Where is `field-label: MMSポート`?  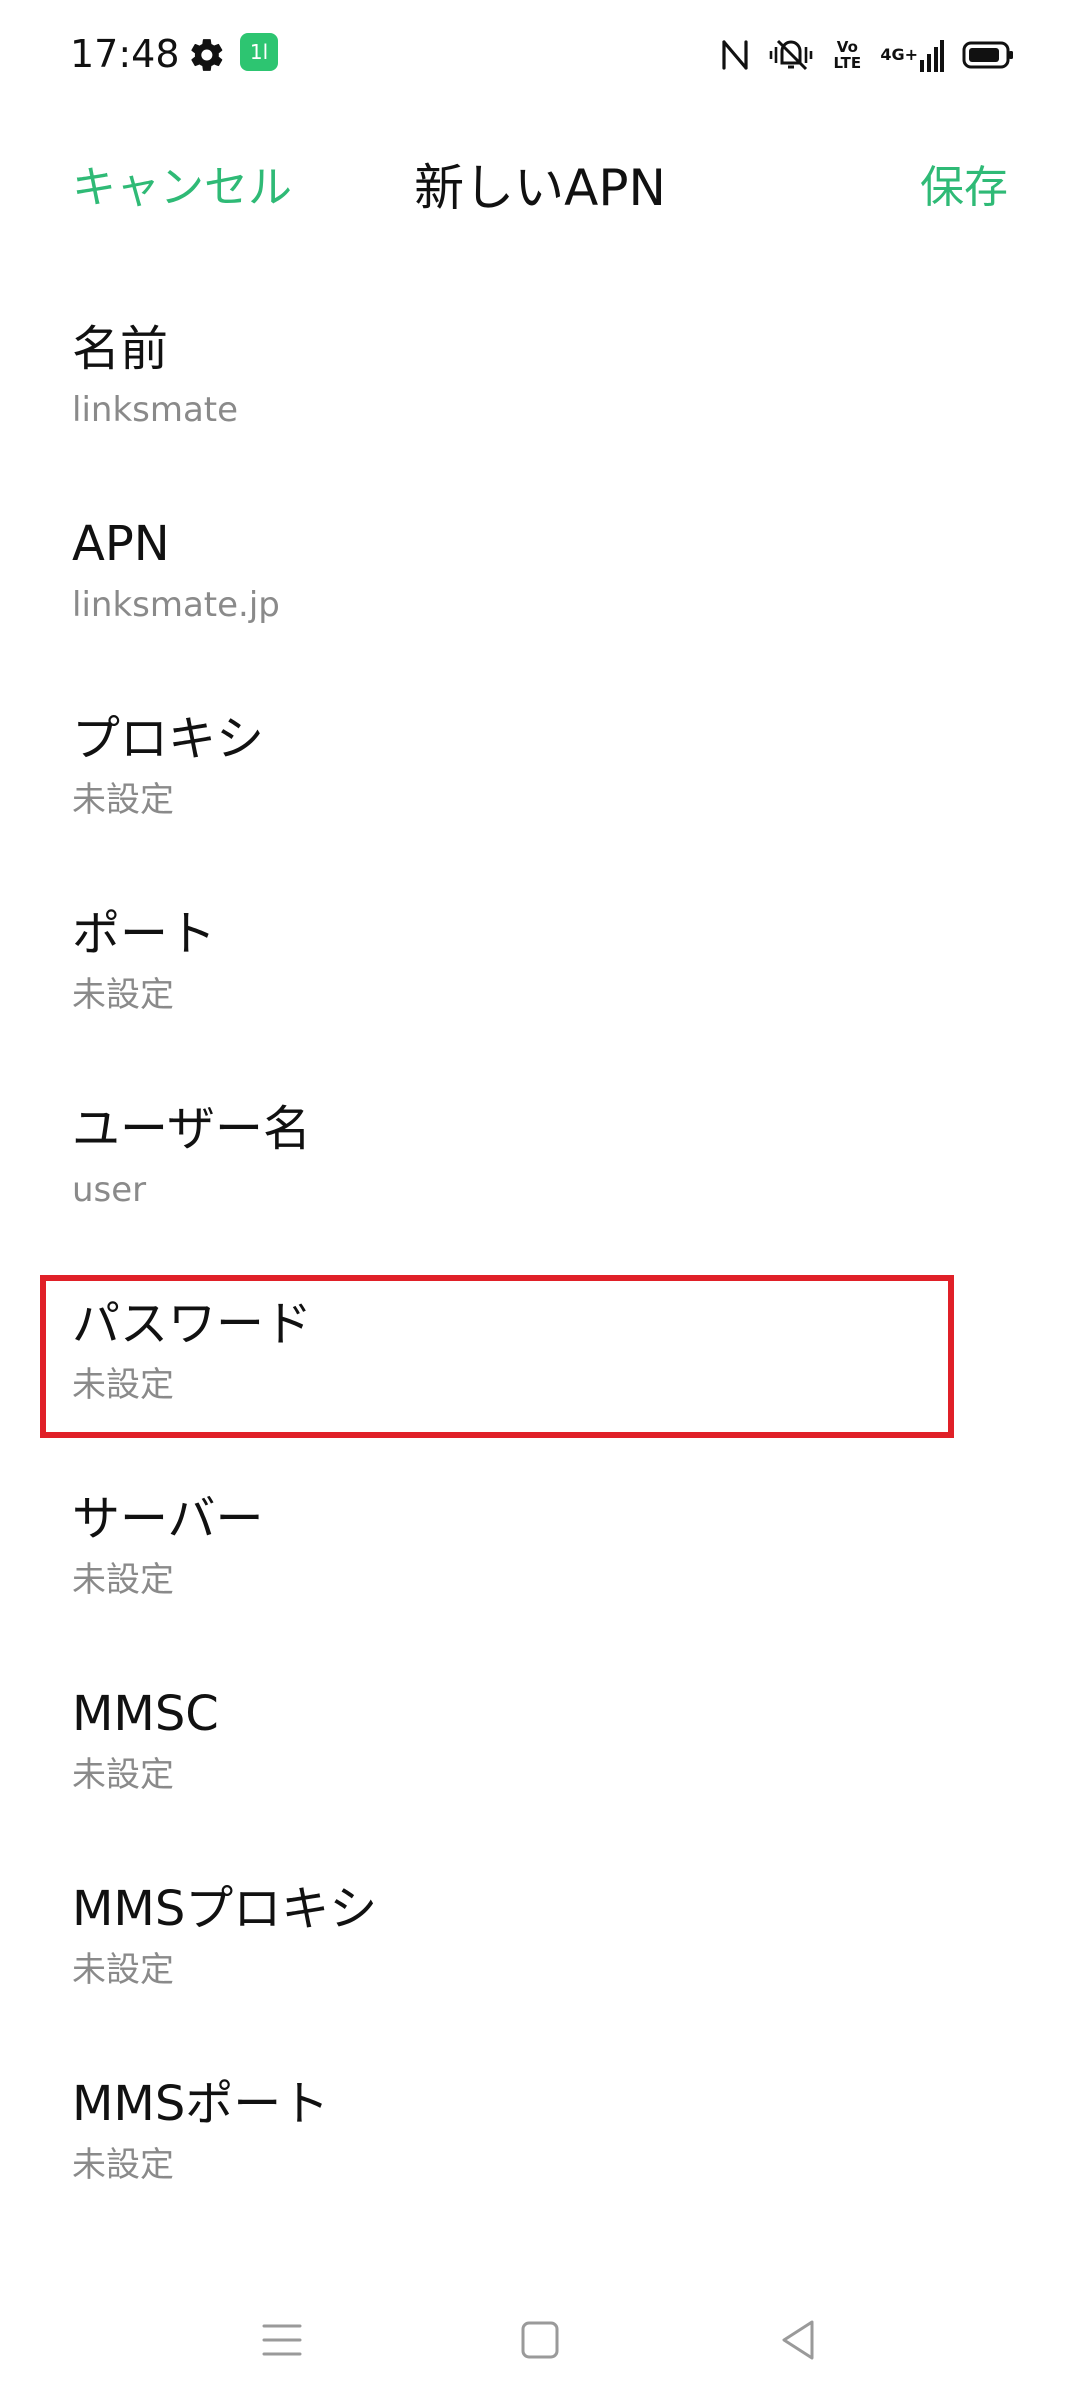
field-label: MMSポート is located at coordinates (201, 2104).